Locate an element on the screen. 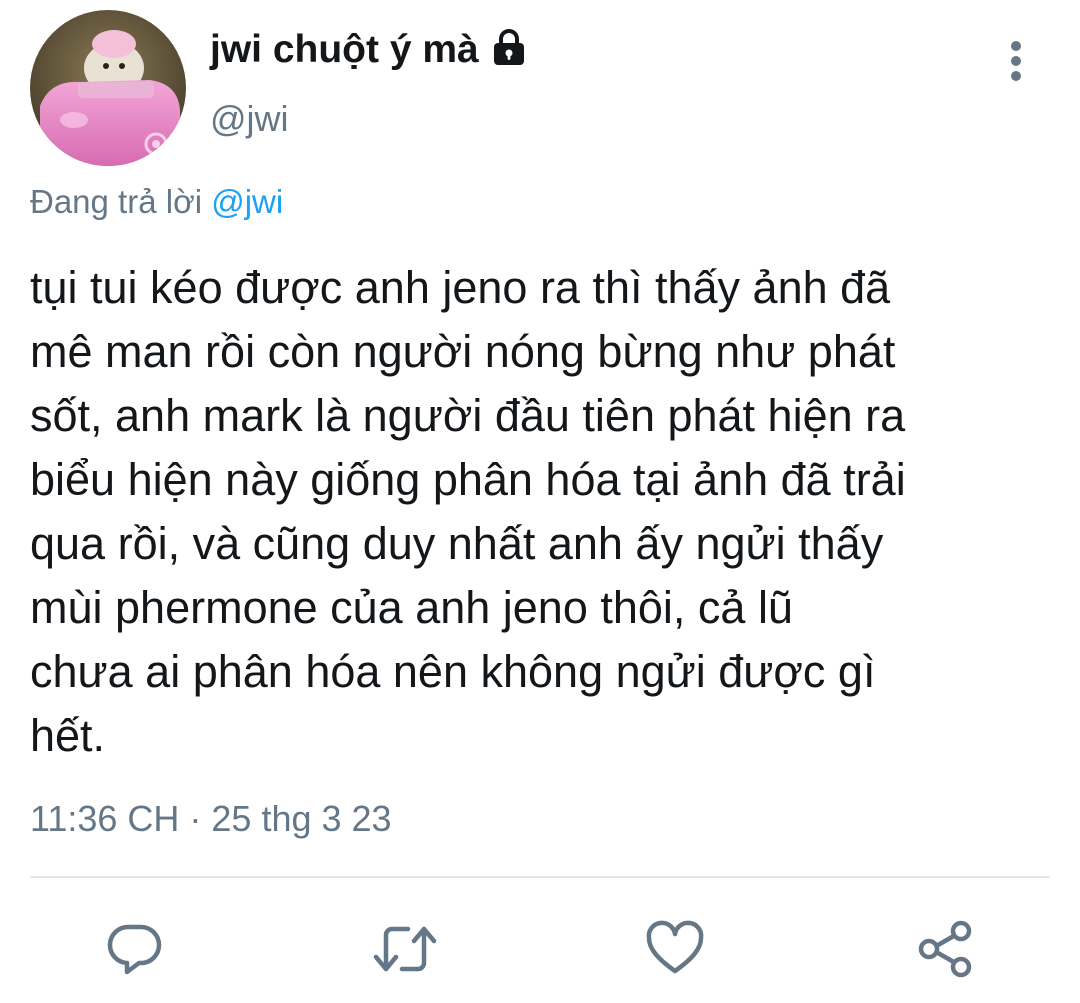 The image size is (1080, 1003). user-name-row: jwi chuột ý mà is located at coordinates (369, 50).